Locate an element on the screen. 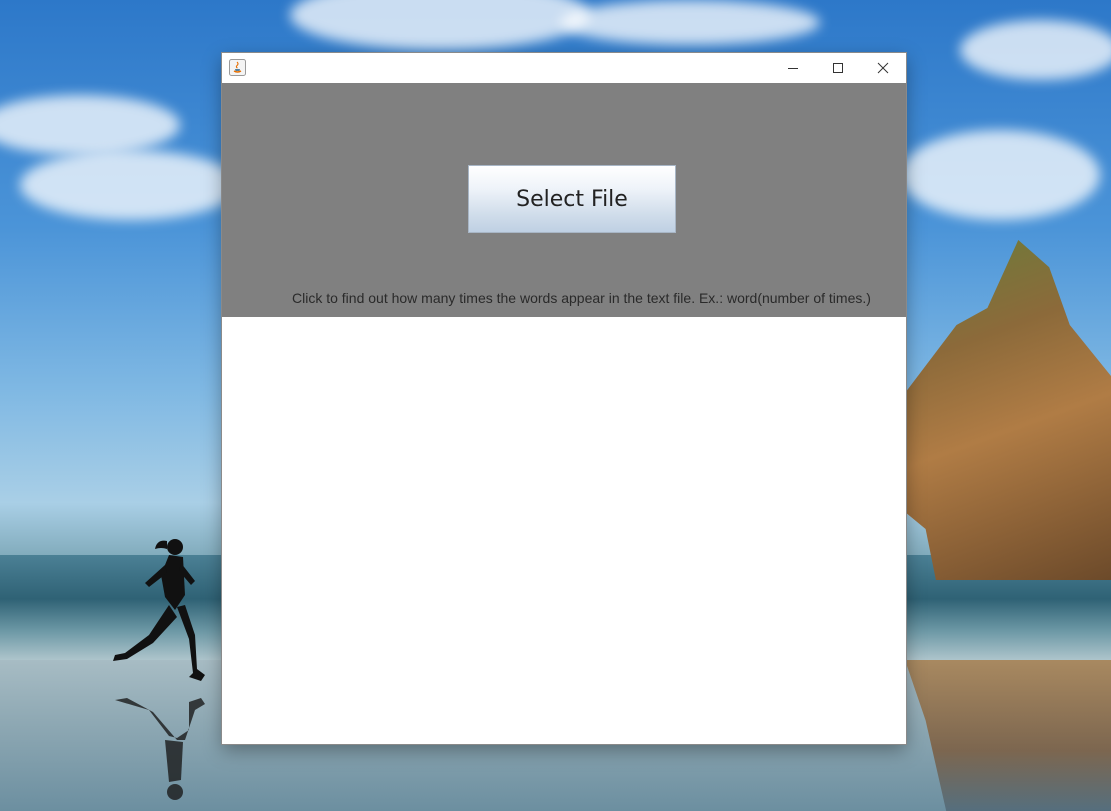 The height and width of the screenshot is (811, 1111). rock-formation is located at coordinates (1008, 410).